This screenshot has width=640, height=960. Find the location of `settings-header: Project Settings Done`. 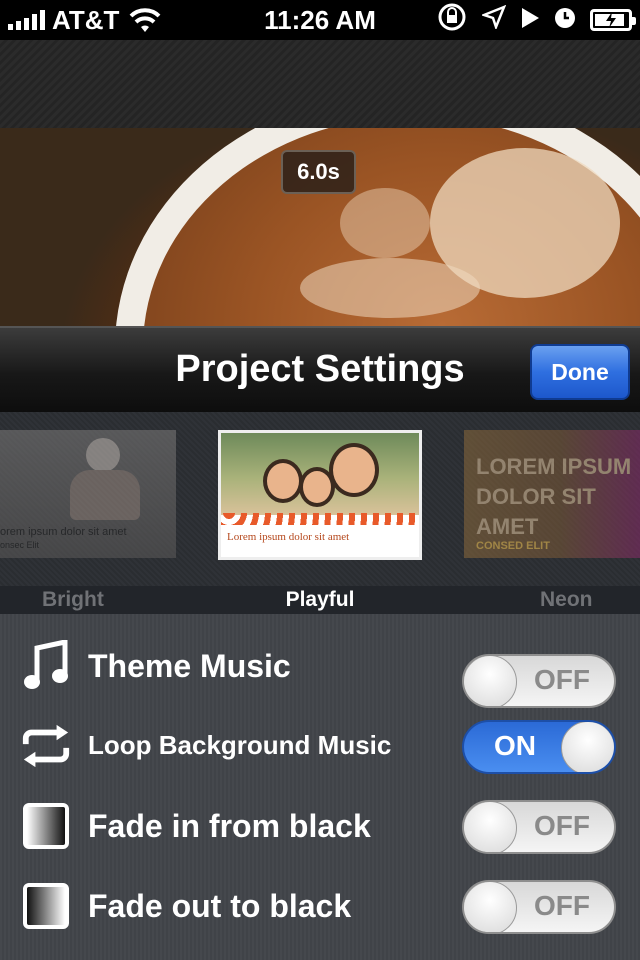

settings-header: Project Settings Done is located at coordinates (320, 369).